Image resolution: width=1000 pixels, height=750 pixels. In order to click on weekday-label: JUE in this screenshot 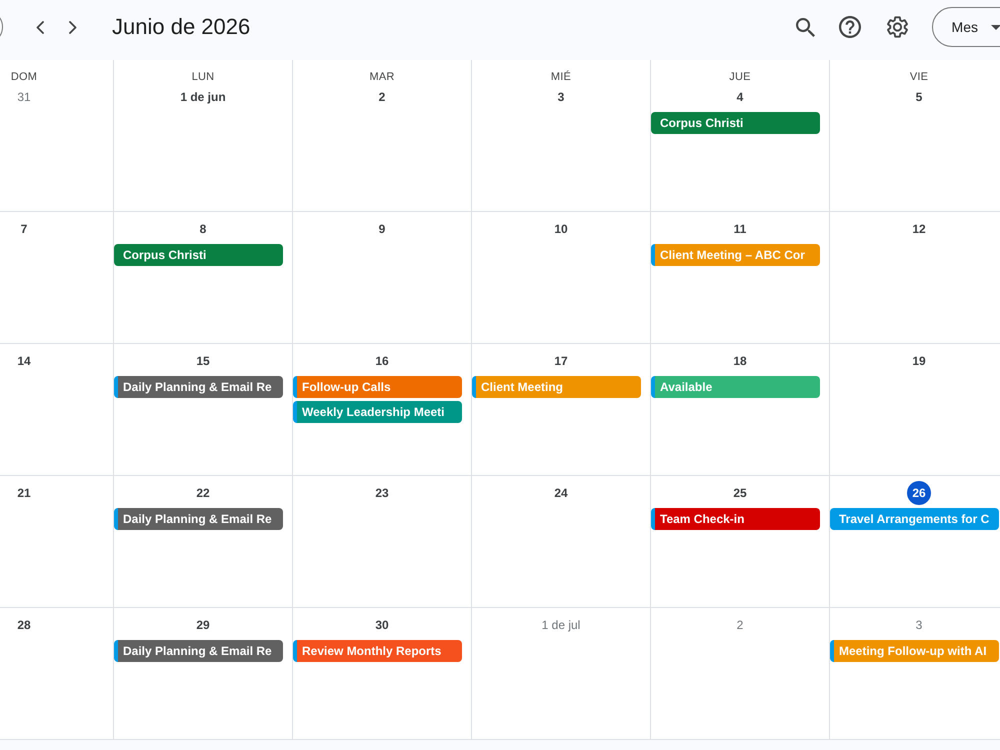, I will do `click(740, 77)`.